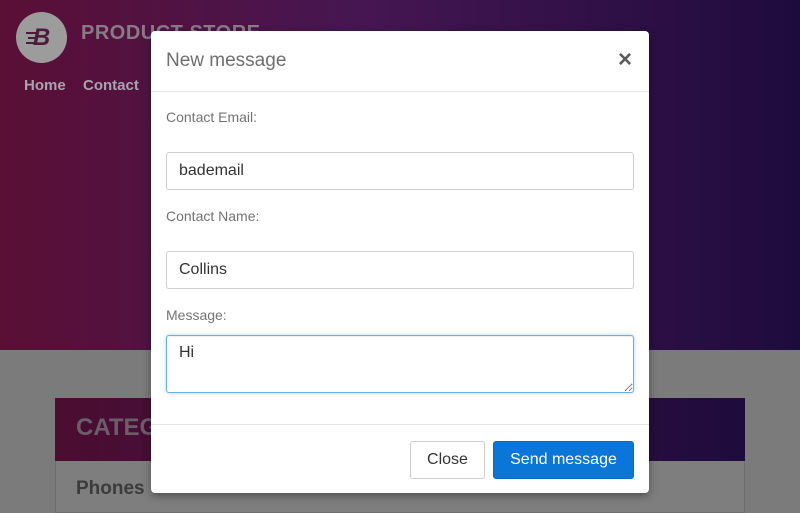 This screenshot has height=513, width=800. What do you see at coordinates (400, 270) in the screenshot?
I see `contact-name-field` at bounding box center [400, 270].